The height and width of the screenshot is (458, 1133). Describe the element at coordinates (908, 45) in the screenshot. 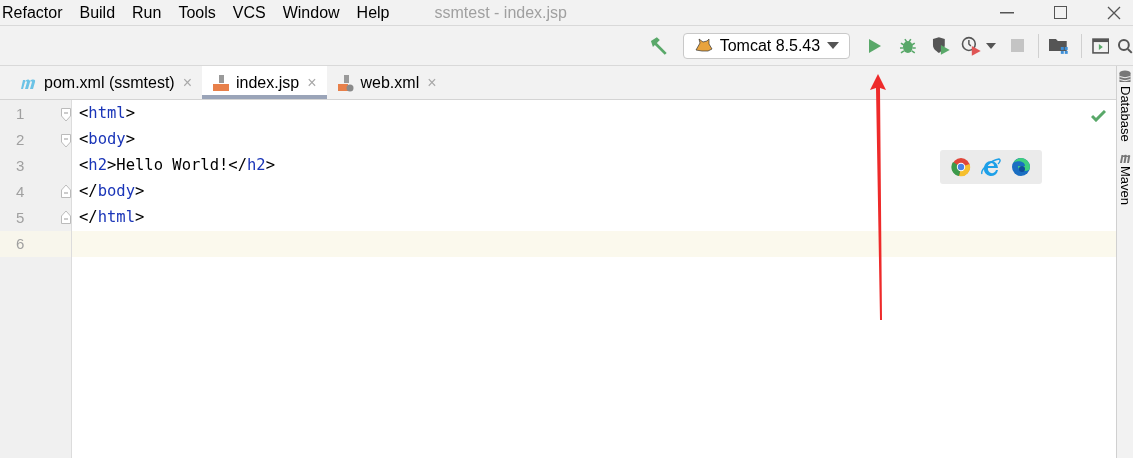

I see `bug-icon` at that location.